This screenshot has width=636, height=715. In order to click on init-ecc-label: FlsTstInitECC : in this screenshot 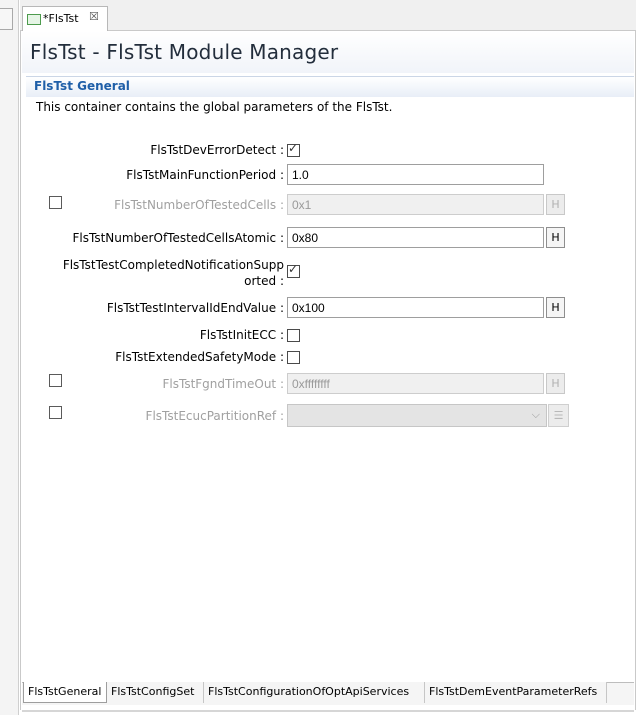, I will do `click(241, 335)`.